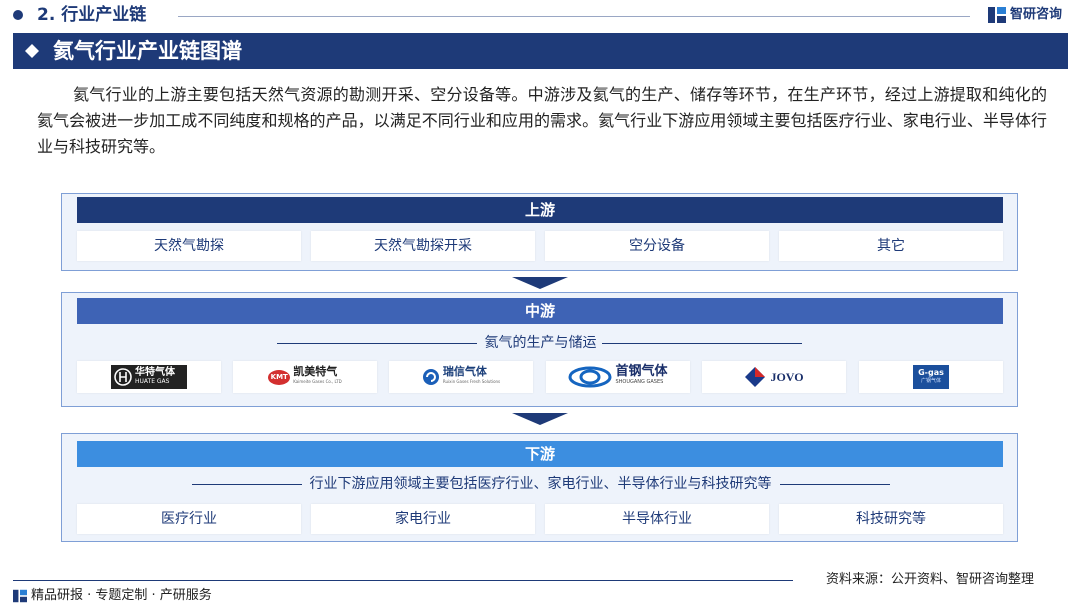 Image resolution: width=1080 pixels, height=607 pixels. Describe the element at coordinates (787, 376) in the screenshot. I see `jovo-name: JOVO` at that location.